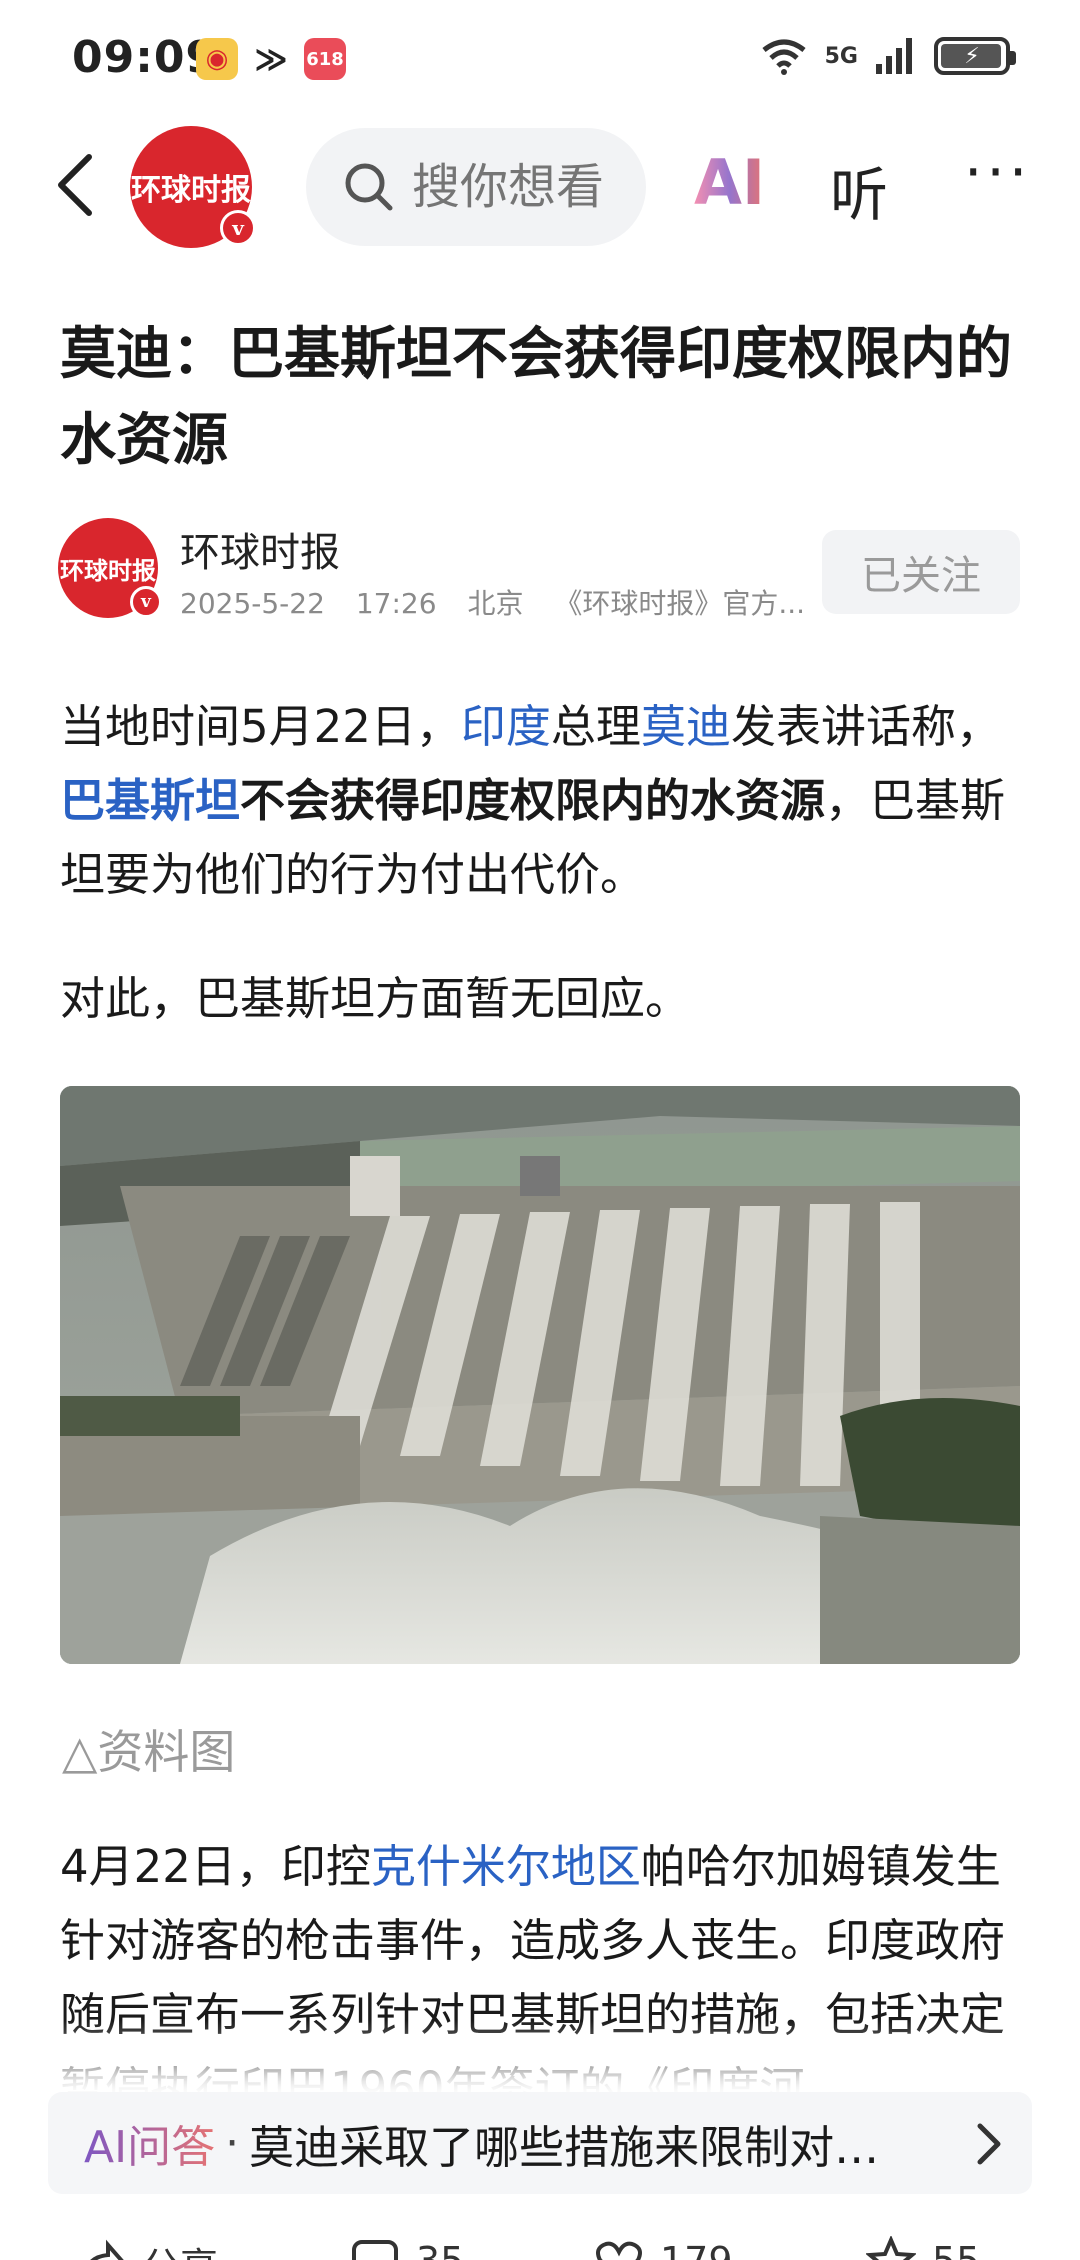 Image resolution: width=1080 pixels, height=2260 pixels. Describe the element at coordinates (956, 2249) in the screenshot. I see `favorite-count: 55` at that location.